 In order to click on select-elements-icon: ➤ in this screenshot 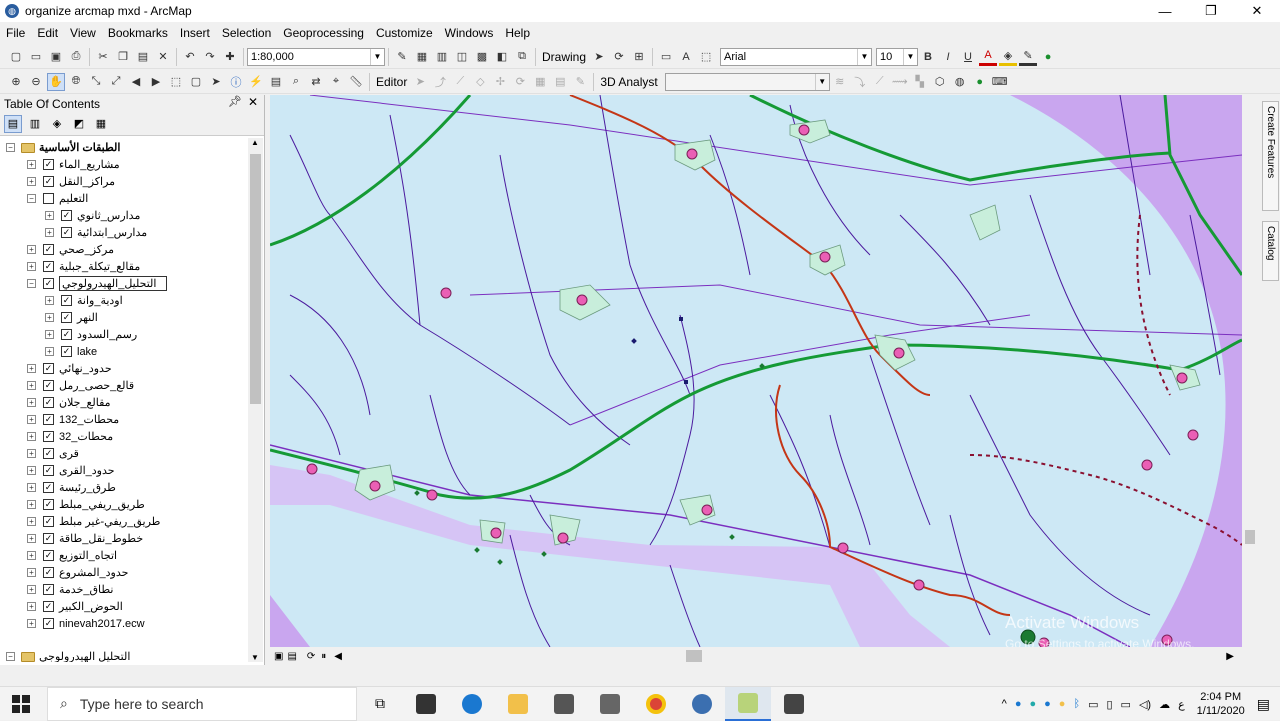, I will do `click(599, 57)`.